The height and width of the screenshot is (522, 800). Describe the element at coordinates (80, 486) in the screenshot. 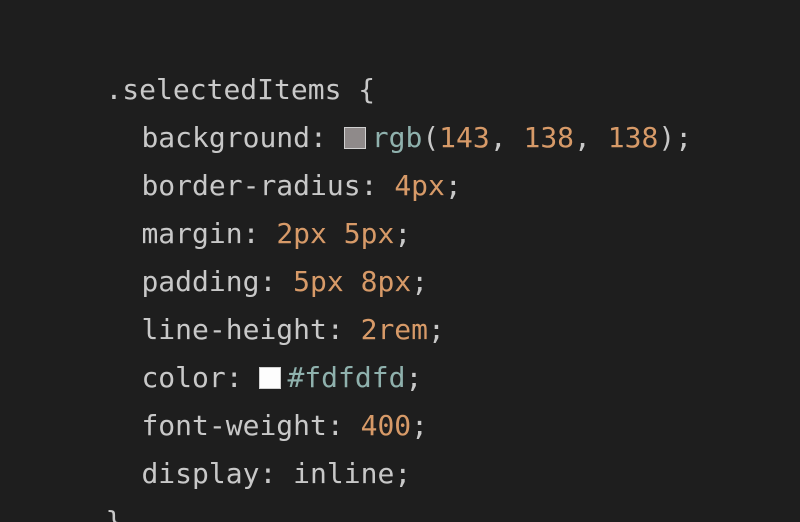

I see `code-line-close: }` at that location.